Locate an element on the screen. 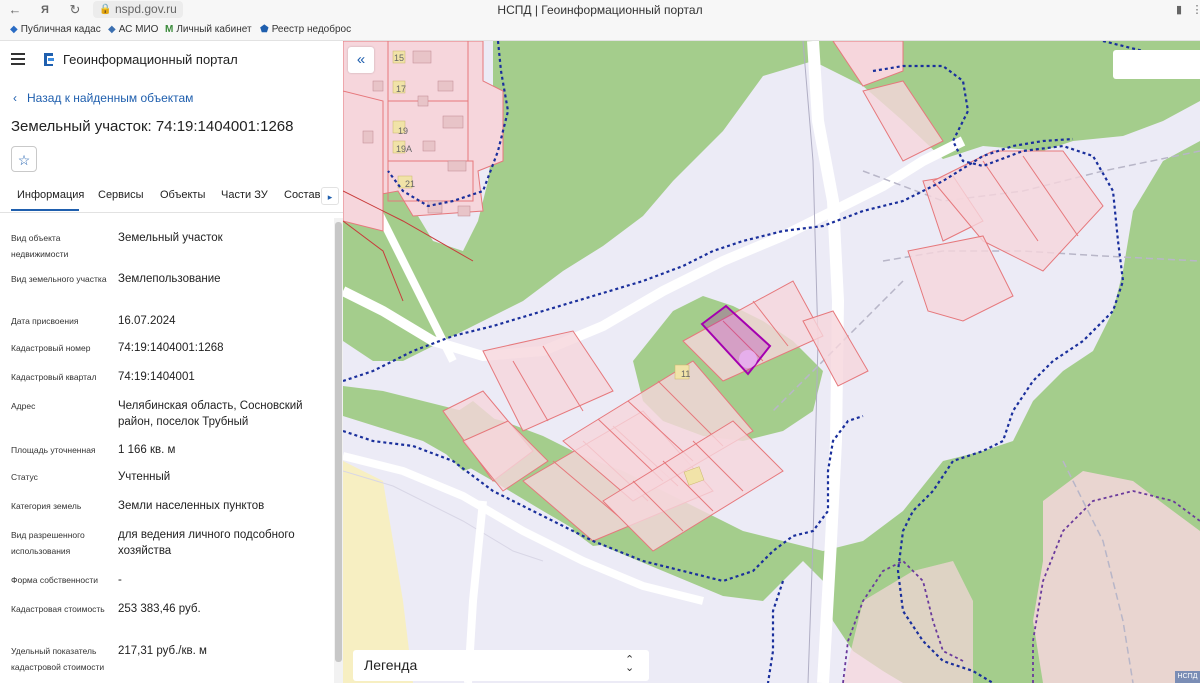 This screenshot has width=1200, height=683. star-icon: ☆ is located at coordinates (24, 160).